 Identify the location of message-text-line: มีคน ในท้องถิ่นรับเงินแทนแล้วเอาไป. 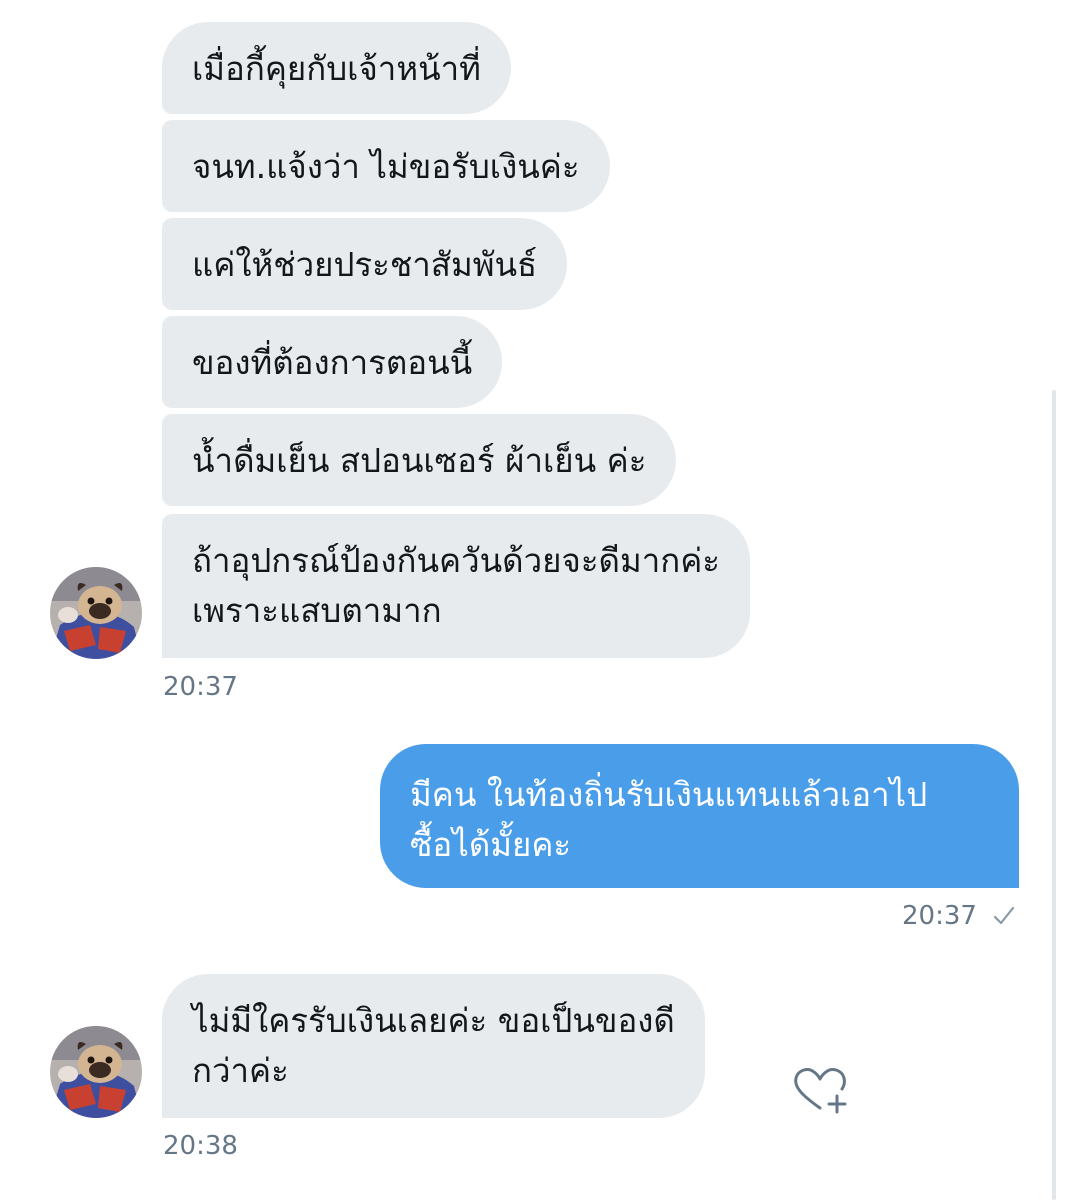
(669, 794).